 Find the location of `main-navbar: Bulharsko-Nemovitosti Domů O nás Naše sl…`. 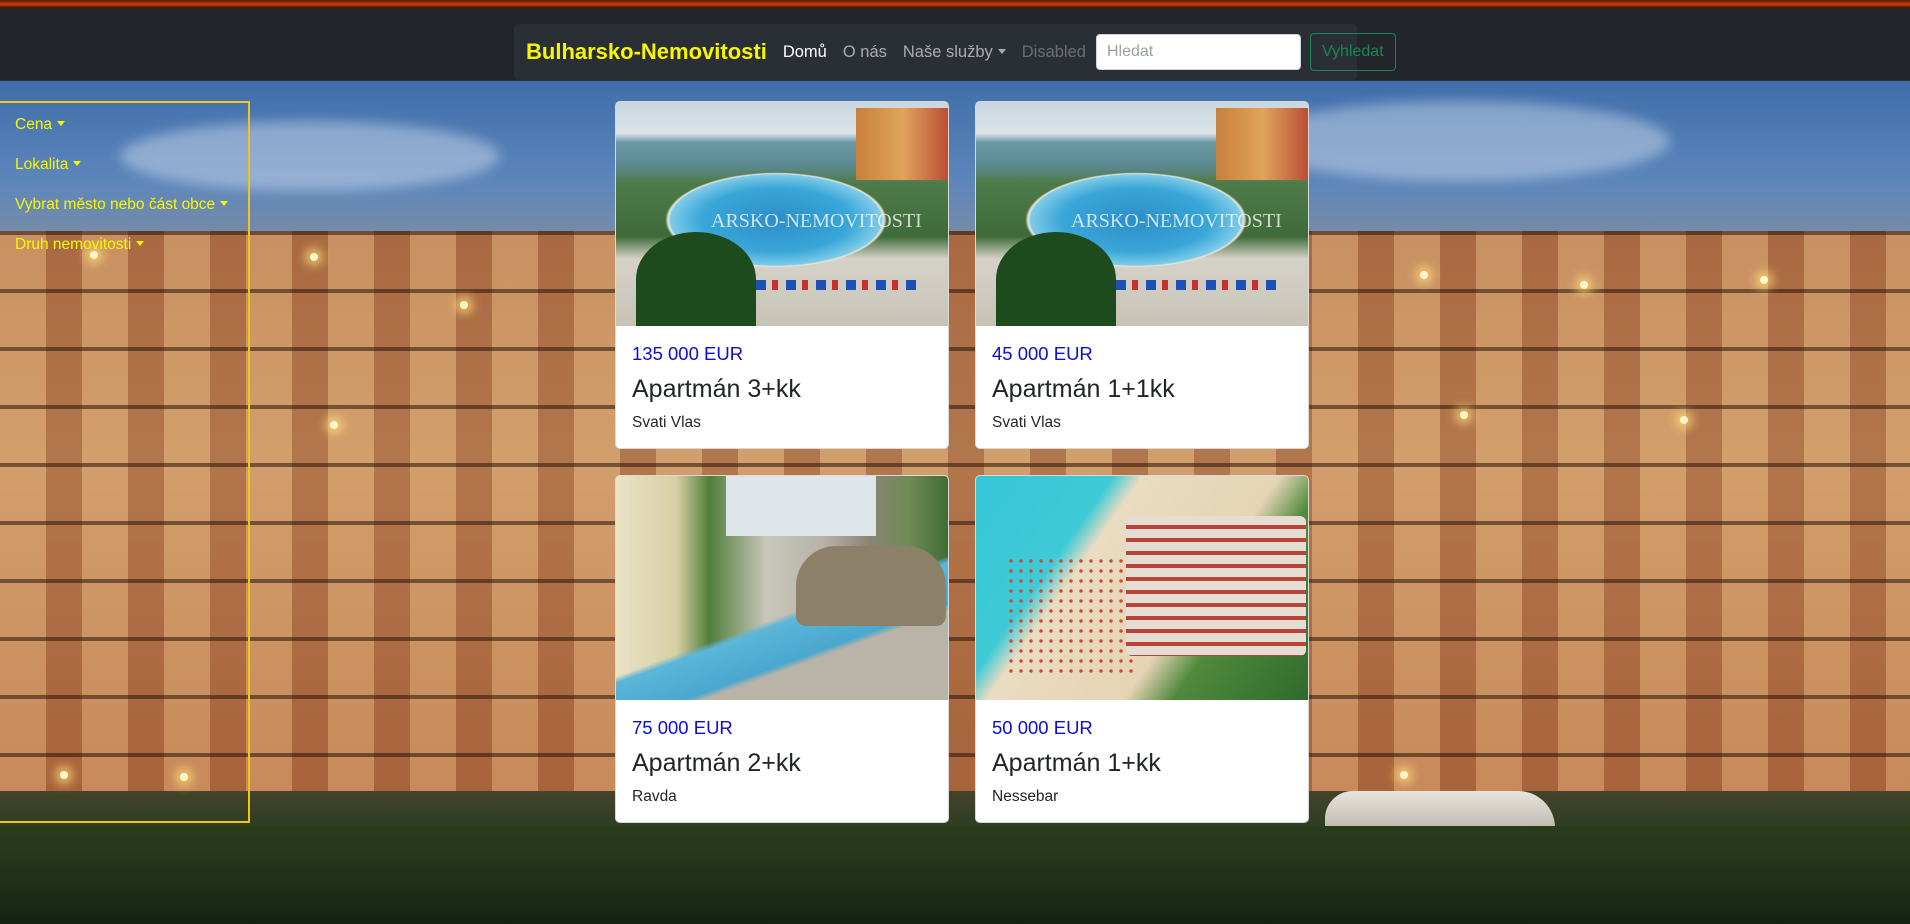

main-navbar: Bulharsko-Nemovitosti Domů O nás Naše sl… is located at coordinates (955, 52).